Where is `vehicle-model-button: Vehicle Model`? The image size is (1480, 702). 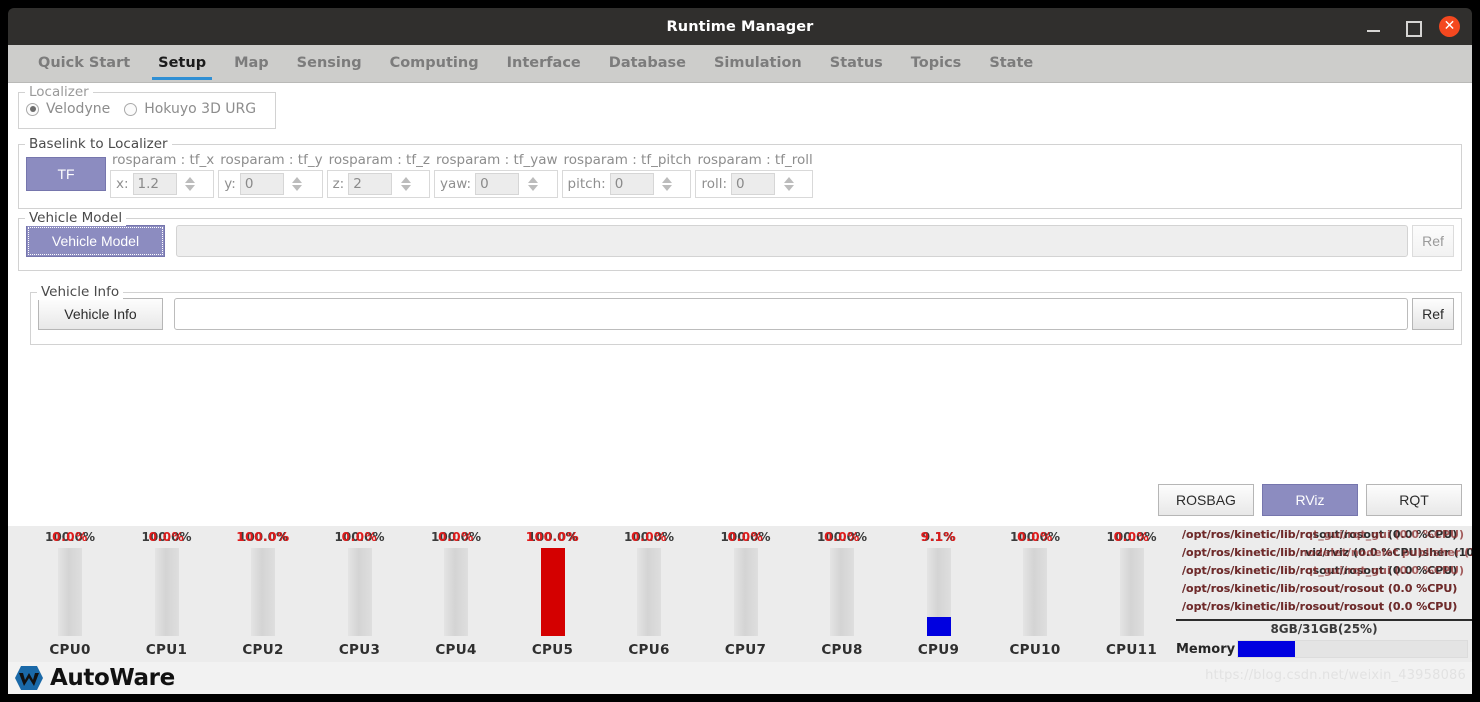 vehicle-model-button: Vehicle Model is located at coordinates (95, 241).